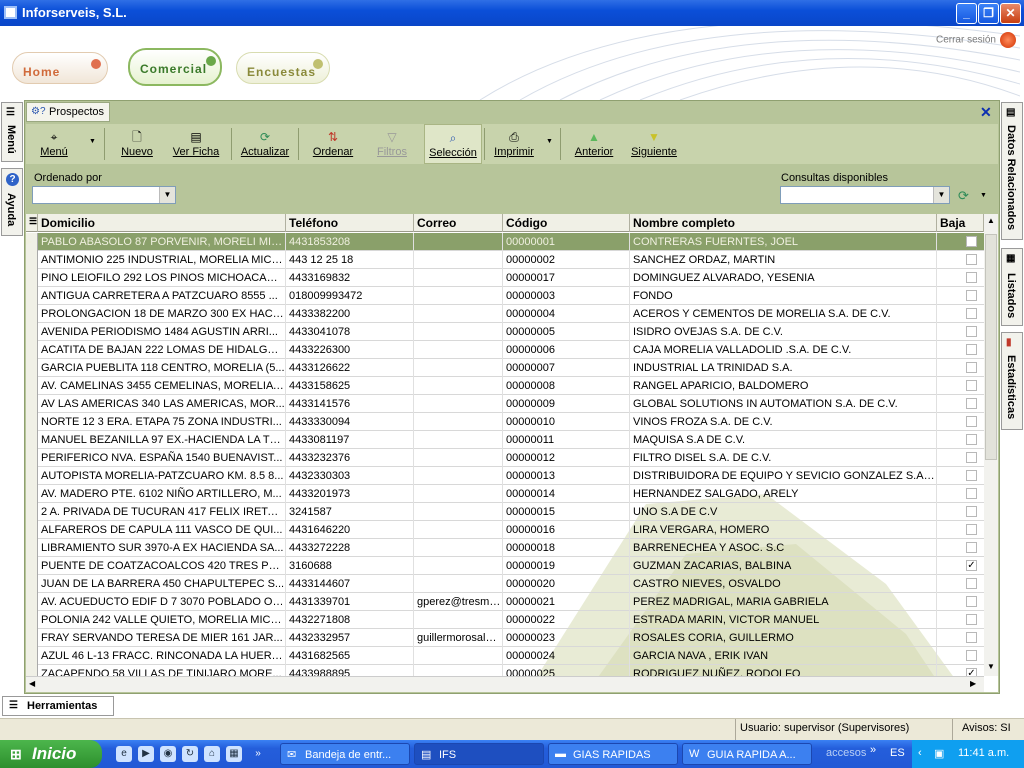 The image size is (1024, 768). I want to click on cell-nombre: DOMINGUEZ ALVARADO, YESENIA, so click(783, 278).